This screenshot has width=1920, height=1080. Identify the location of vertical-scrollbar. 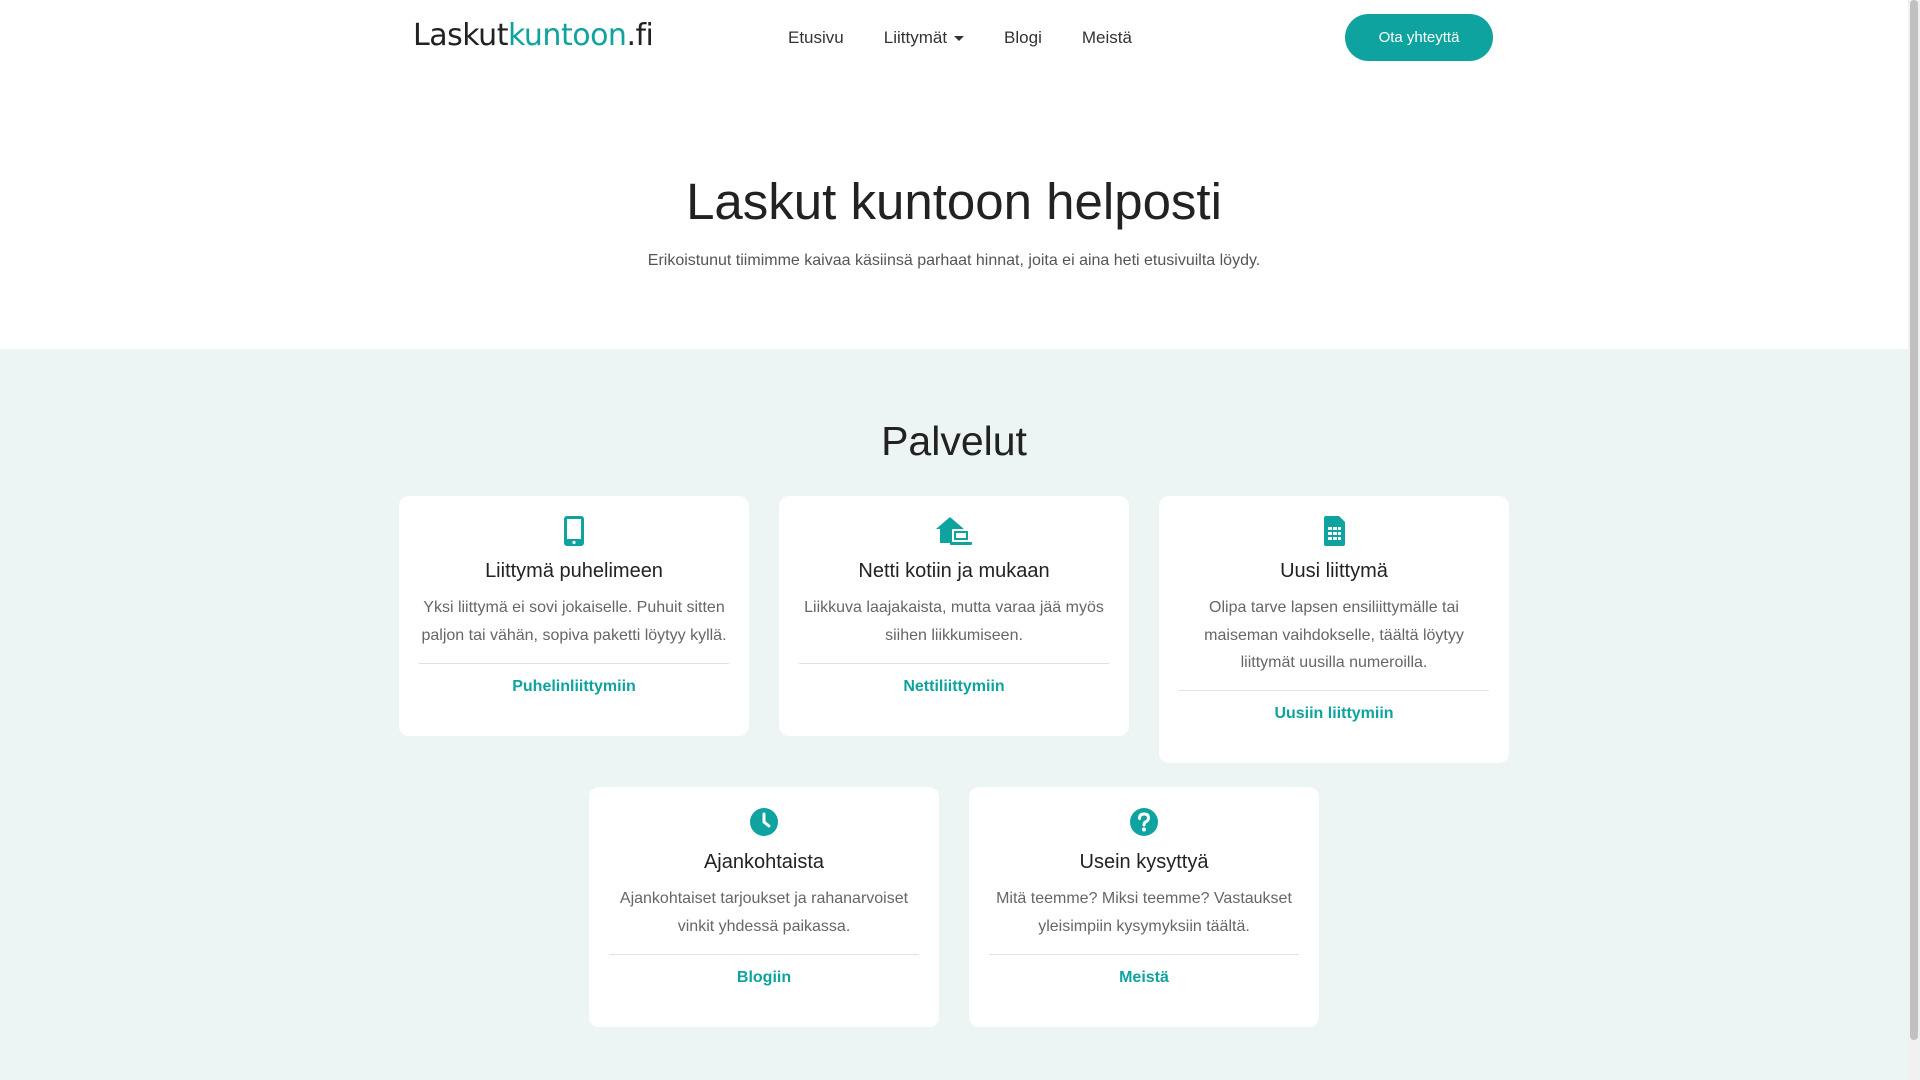
(1914, 540).